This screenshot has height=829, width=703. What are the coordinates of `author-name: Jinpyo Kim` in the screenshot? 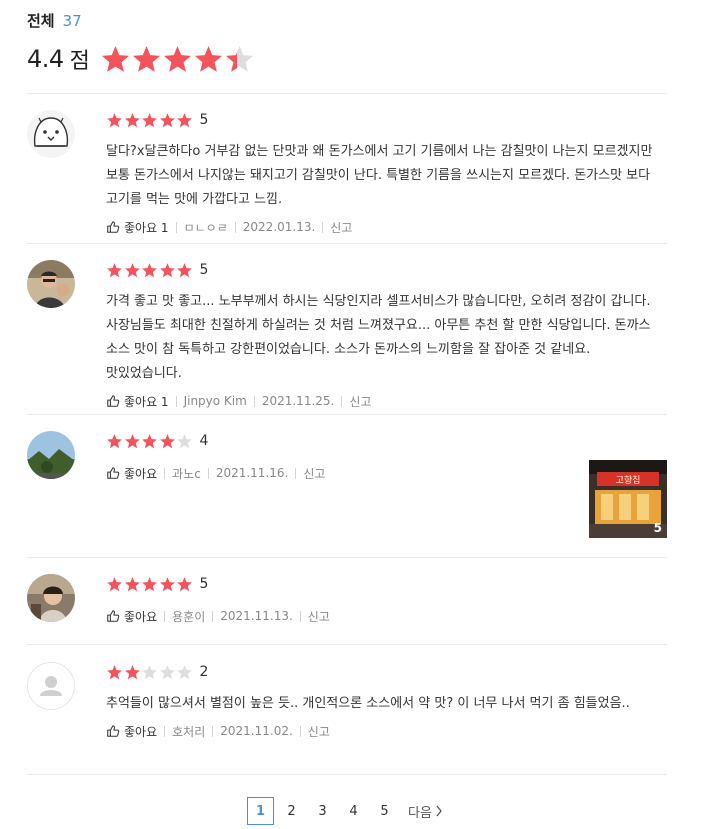 It's located at (215, 401).